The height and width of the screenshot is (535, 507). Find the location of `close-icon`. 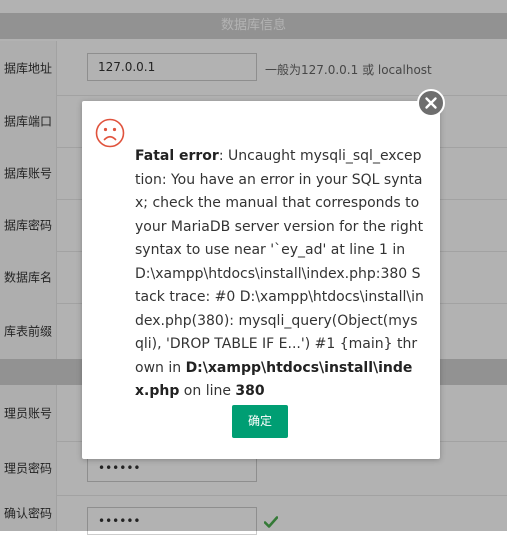

close-icon is located at coordinates (431, 103).